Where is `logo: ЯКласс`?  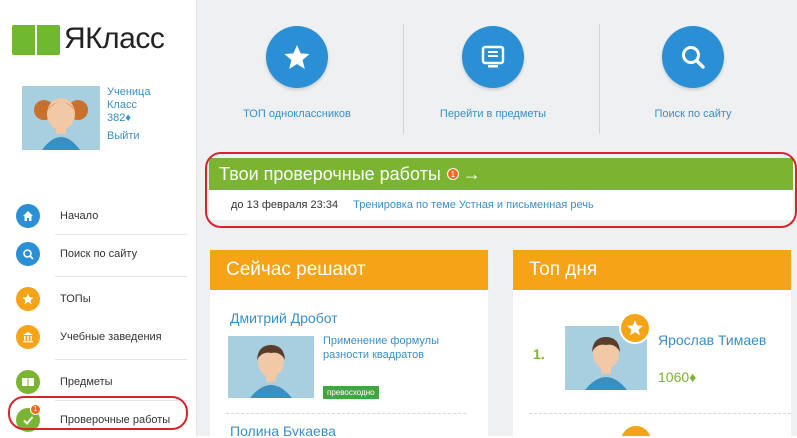
logo: ЯКласс is located at coordinates (88, 39).